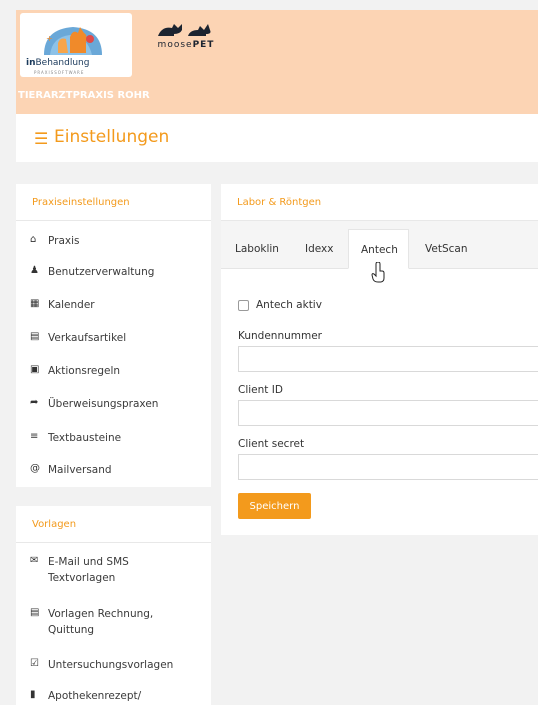 The height and width of the screenshot is (705, 538). I want to click on settings-section-title: Praxiseinstellungen, so click(113, 202).